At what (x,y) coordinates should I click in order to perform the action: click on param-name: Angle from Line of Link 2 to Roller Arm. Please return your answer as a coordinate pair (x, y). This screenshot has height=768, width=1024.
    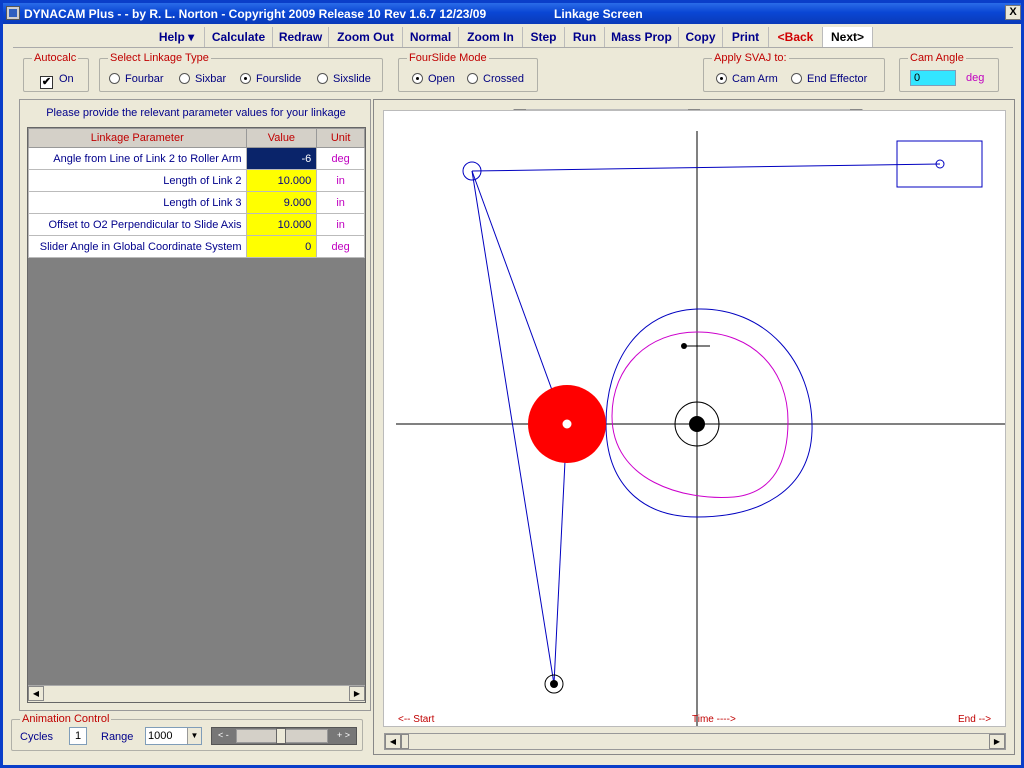
    Looking at the image, I should click on (137, 158).